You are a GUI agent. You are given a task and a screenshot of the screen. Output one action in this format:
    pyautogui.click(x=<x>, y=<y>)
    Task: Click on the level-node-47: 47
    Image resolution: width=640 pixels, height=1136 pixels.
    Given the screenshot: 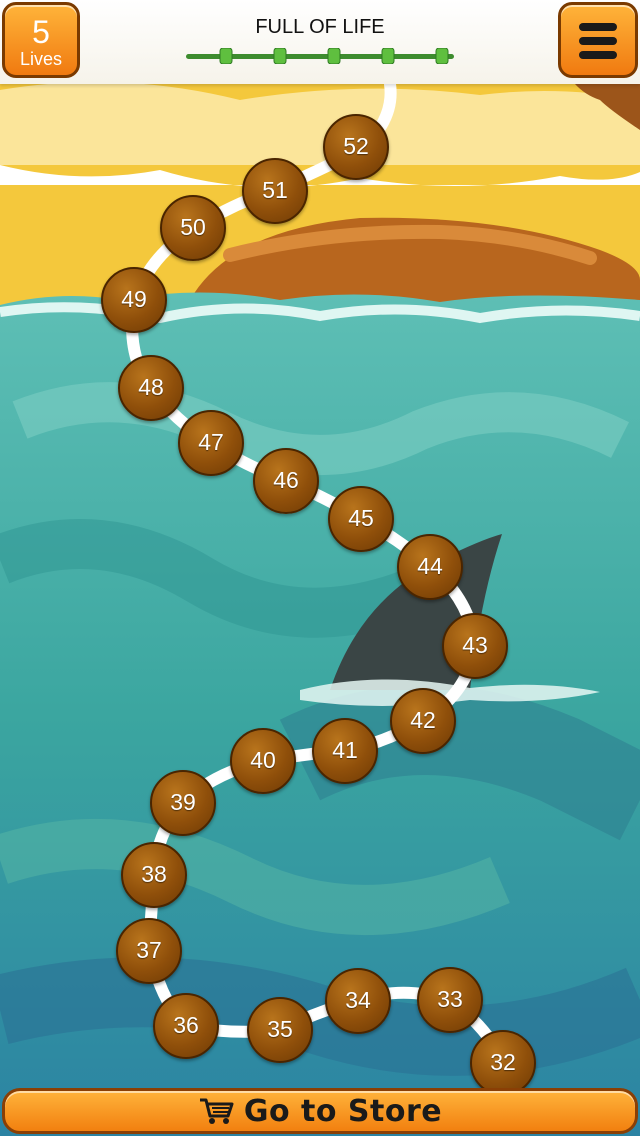 What is the action you would take?
    pyautogui.click(x=211, y=443)
    